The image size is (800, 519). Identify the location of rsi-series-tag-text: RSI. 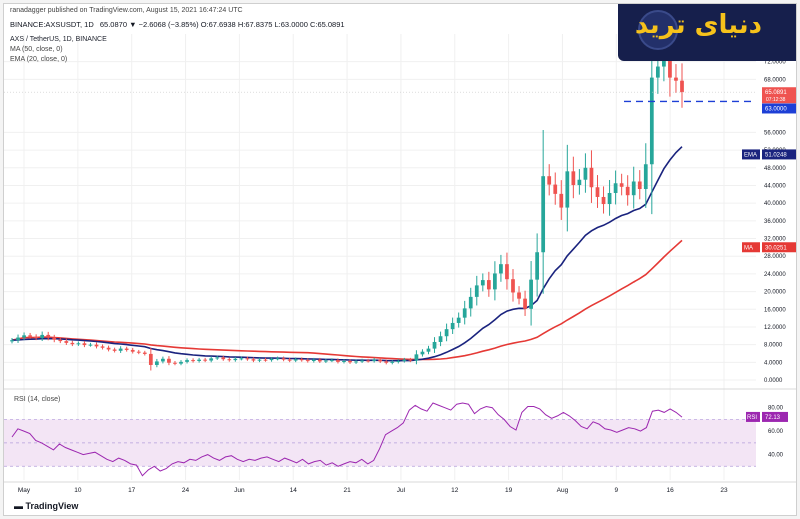
(752, 418).